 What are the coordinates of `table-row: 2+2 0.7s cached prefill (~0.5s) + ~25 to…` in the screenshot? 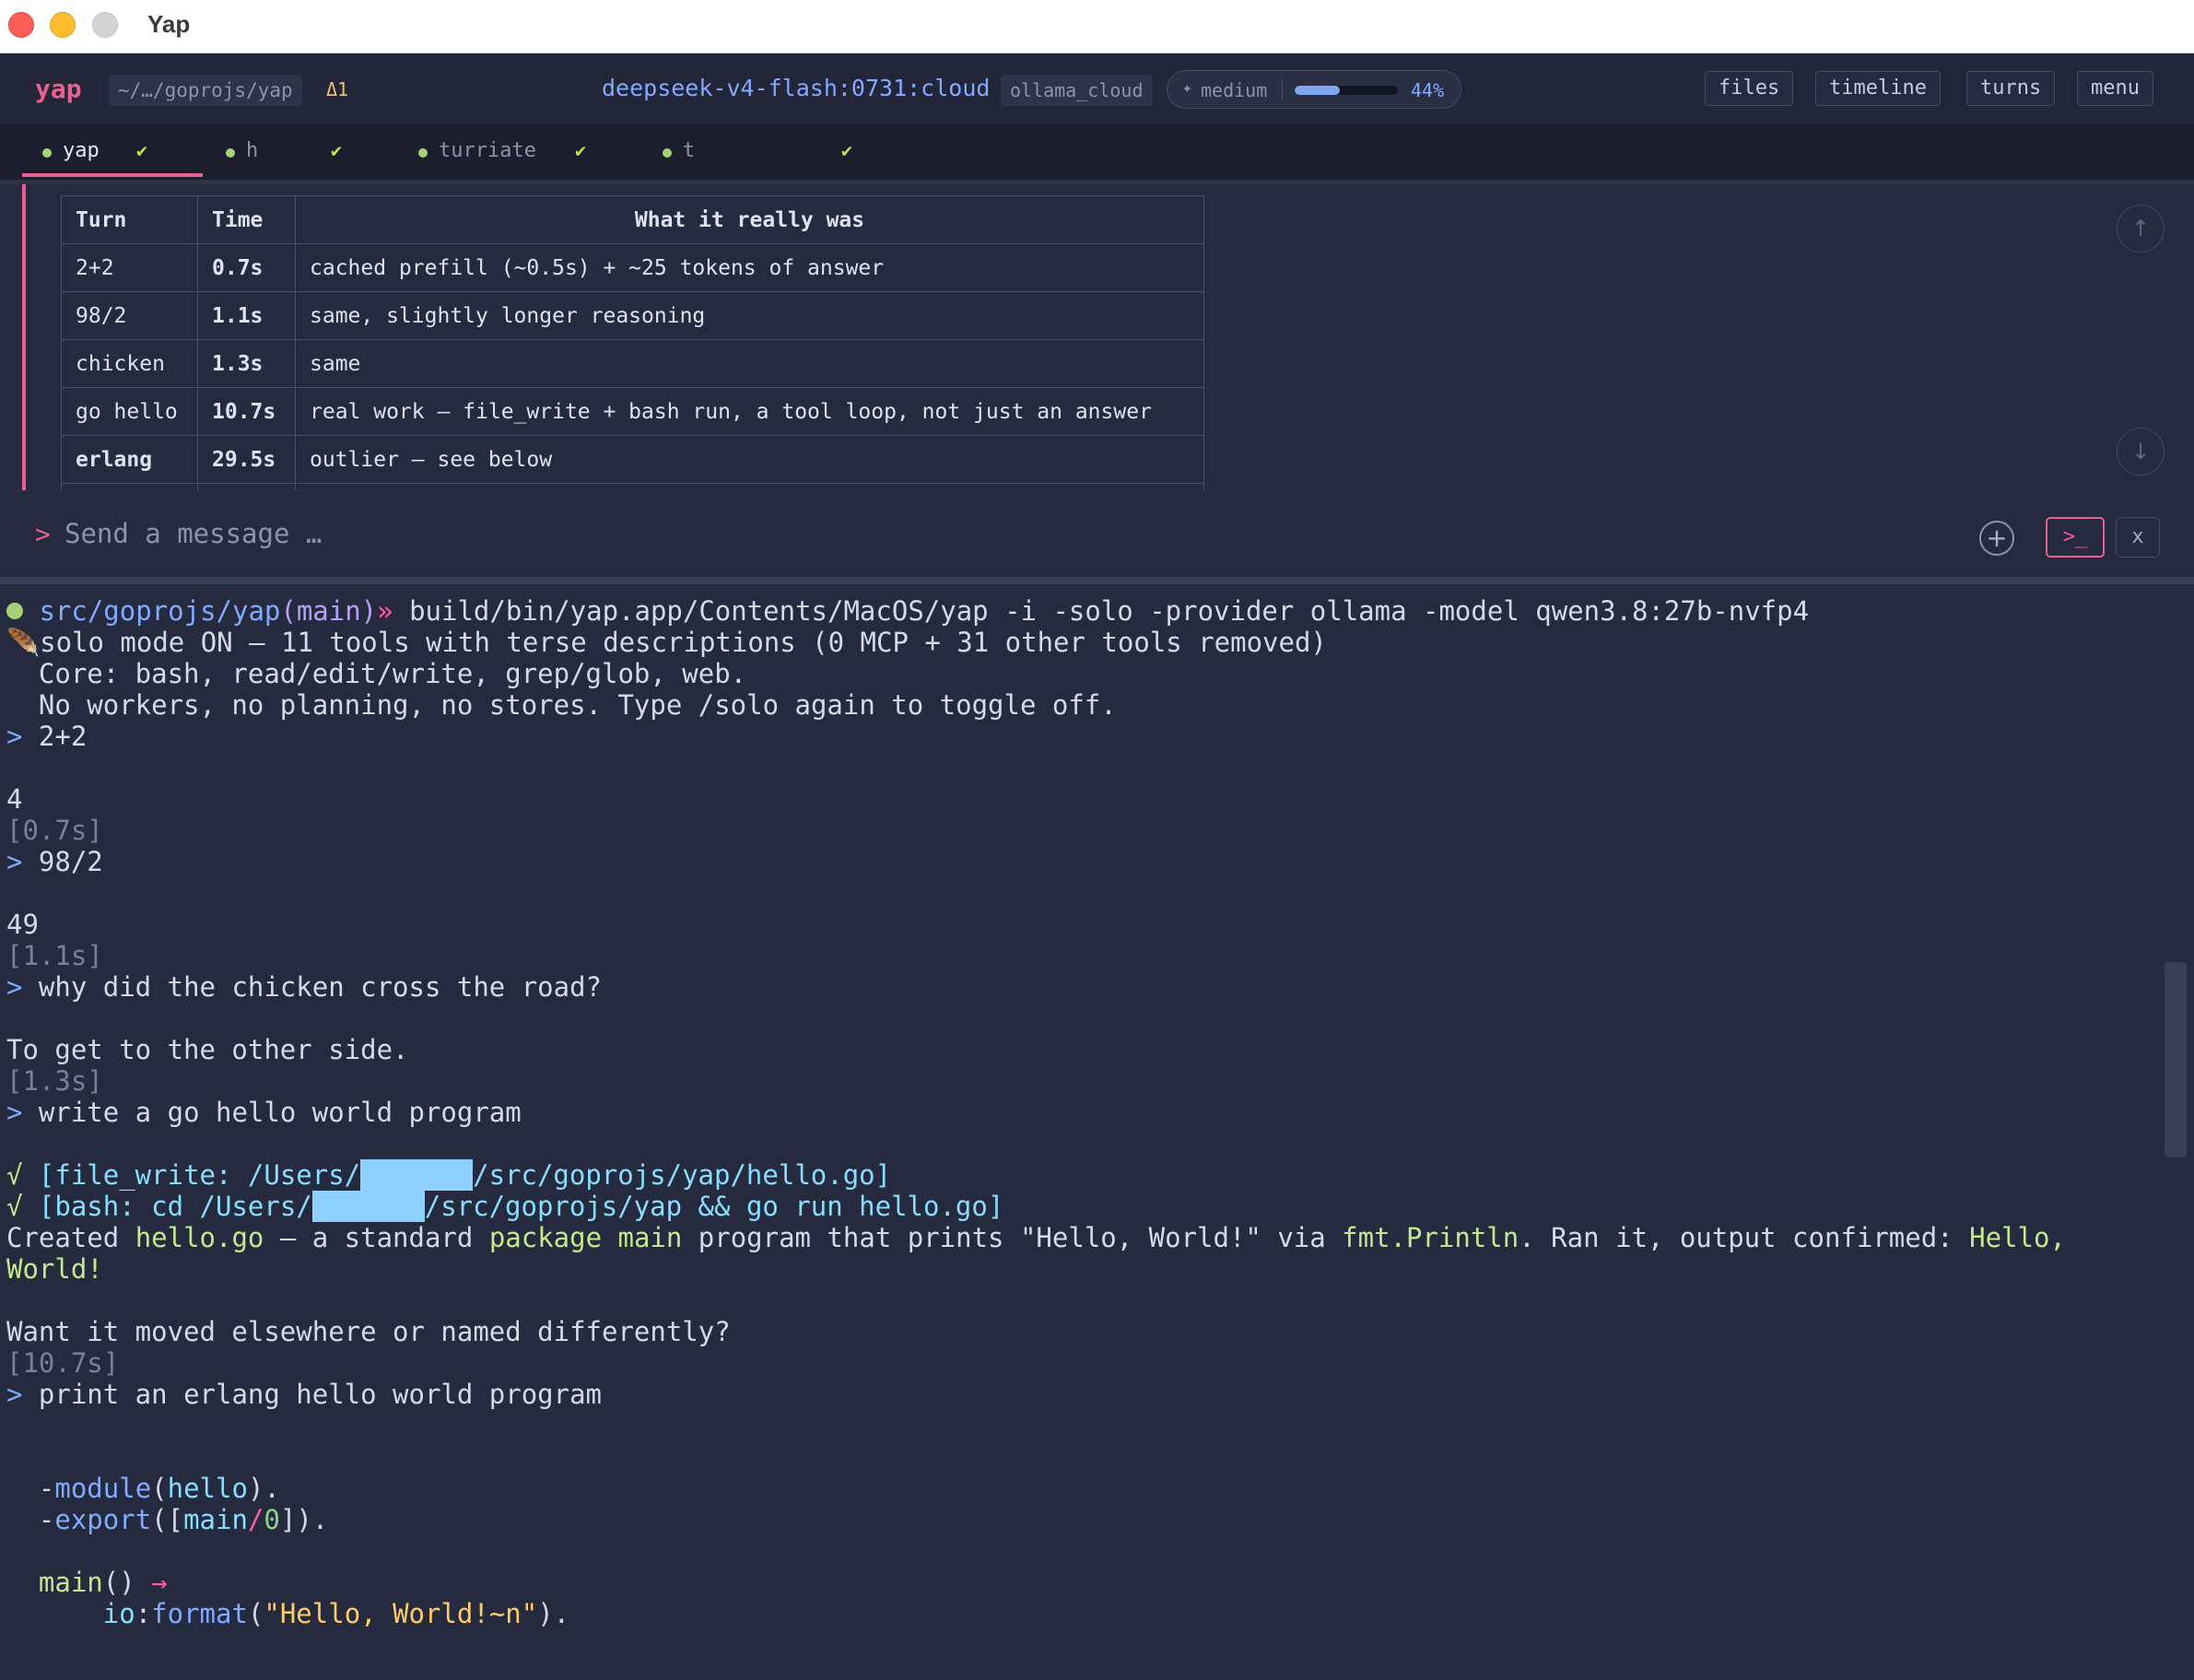 It's located at (632, 267).